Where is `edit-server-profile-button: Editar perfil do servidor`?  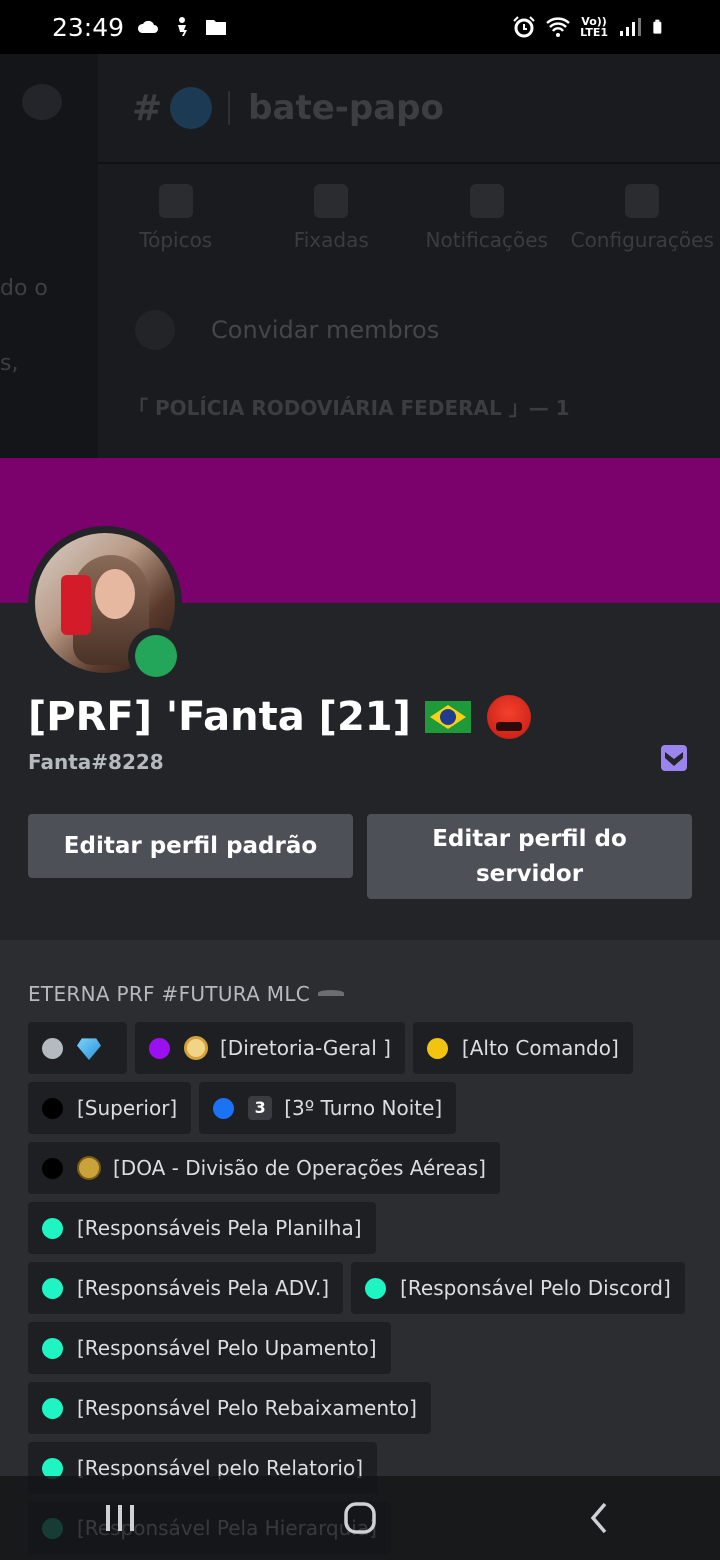 edit-server-profile-button: Editar perfil do servidor is located at coordinates (529, 856).